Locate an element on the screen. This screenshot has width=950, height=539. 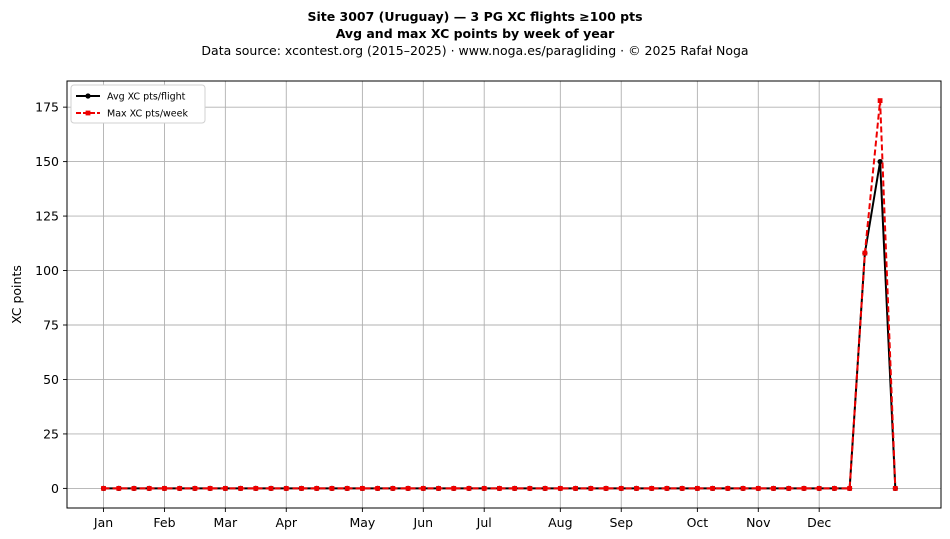
x-tick-label: Feb is located at coordinates (164, 522).